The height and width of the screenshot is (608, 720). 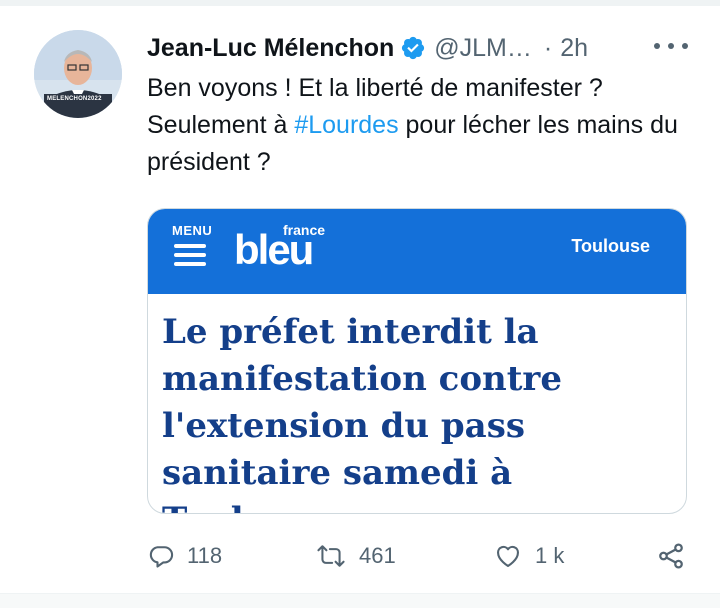 I want to click on avatar: MELENCHON2022, so click(x=78, y=74).